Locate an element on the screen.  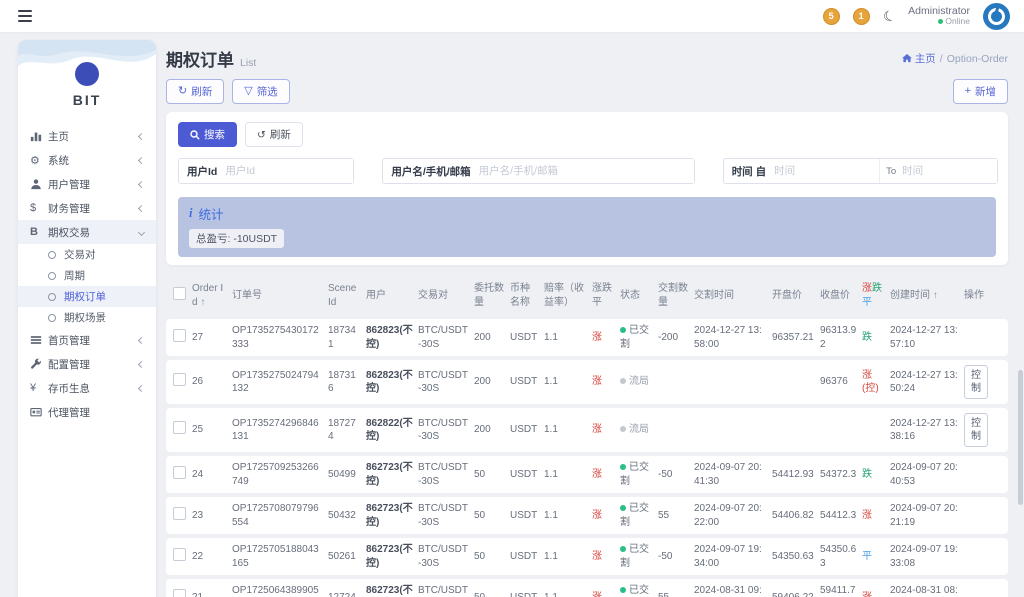
sidebar-subitem-2: 期权订单 is located at coordinates (87, 296).